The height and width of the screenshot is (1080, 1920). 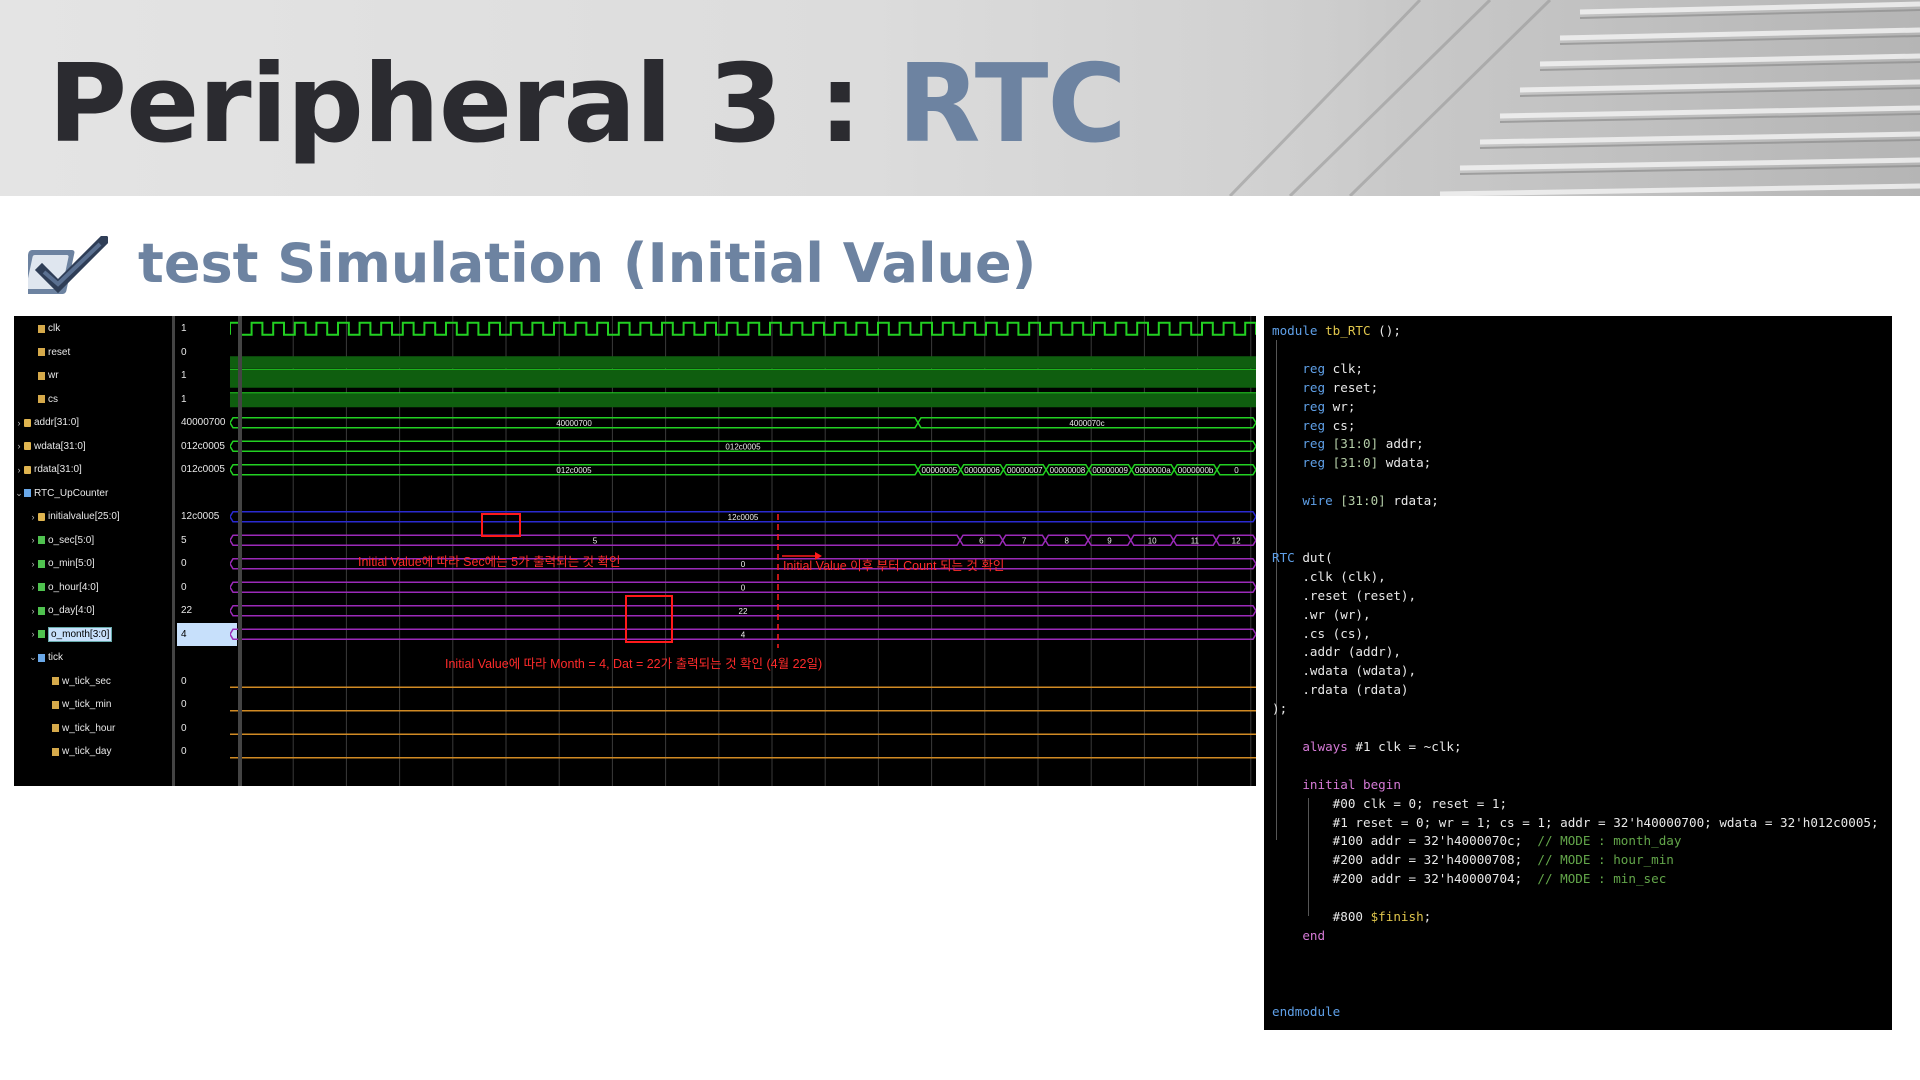 I want to click on scope-icon, so click(x=27, y=493).